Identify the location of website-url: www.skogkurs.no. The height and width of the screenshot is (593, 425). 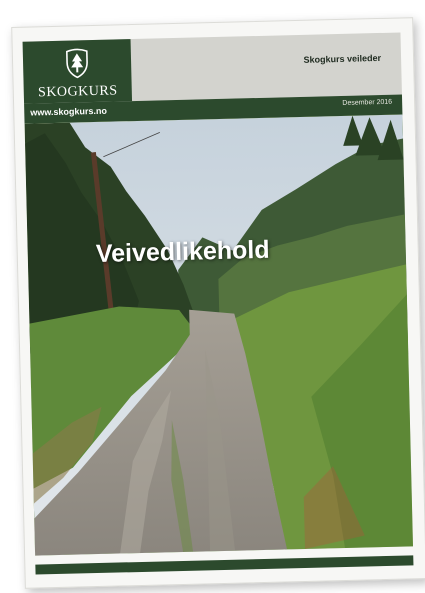
(69, 111).